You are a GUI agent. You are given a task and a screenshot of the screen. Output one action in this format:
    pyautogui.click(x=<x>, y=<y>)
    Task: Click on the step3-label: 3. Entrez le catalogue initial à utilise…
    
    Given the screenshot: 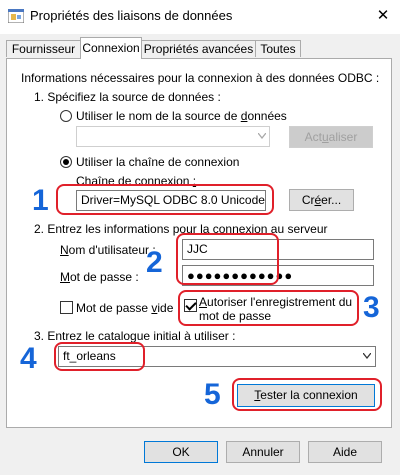 What is the action you would take?
    pyautogui.click(x=135, y=336)
    